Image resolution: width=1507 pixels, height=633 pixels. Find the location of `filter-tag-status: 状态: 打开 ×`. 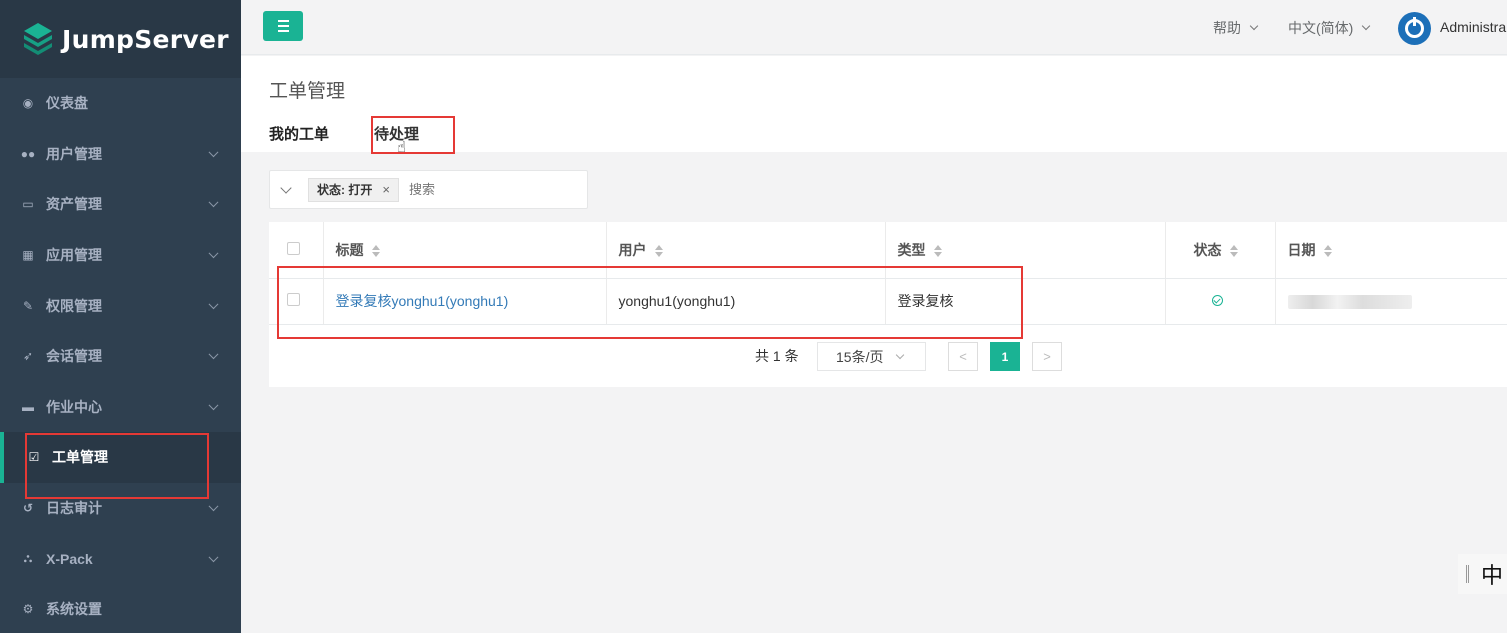

filter-tag-status: 状态: 打开 × is located at coordinates (353, 189).